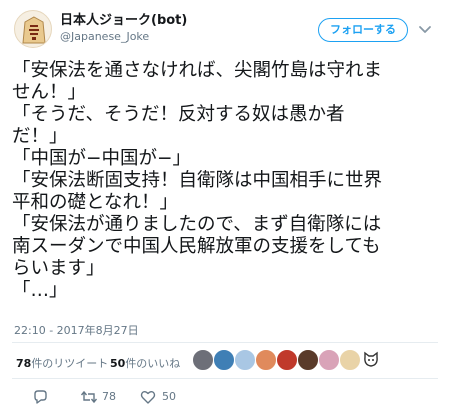 This screenshot has height=417, width=450. Describe the element at coordinates (148, 397) in the screenshot. I see `heart-icon` at that location.